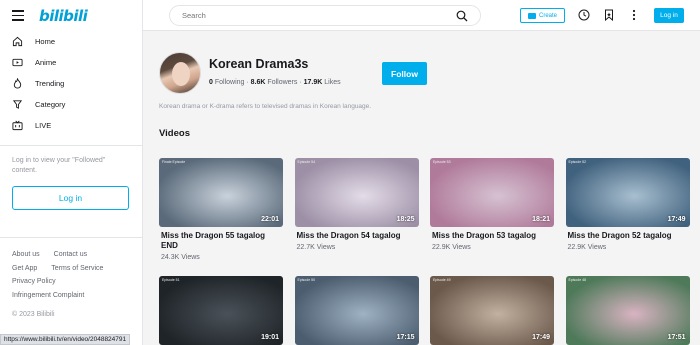 The image size is (700, 345). I want to click on sidebar-item-live: LIVE, so click(71, 125).